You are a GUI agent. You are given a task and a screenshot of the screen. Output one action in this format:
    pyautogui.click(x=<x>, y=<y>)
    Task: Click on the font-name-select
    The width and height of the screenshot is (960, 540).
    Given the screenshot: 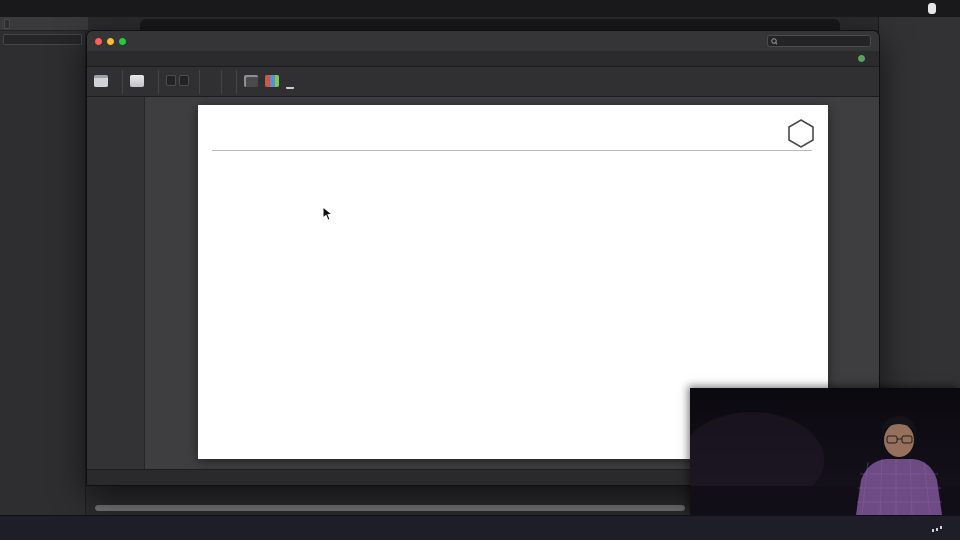 What is the action you would take?
    pyautogui.click(x=171, y=80)
    